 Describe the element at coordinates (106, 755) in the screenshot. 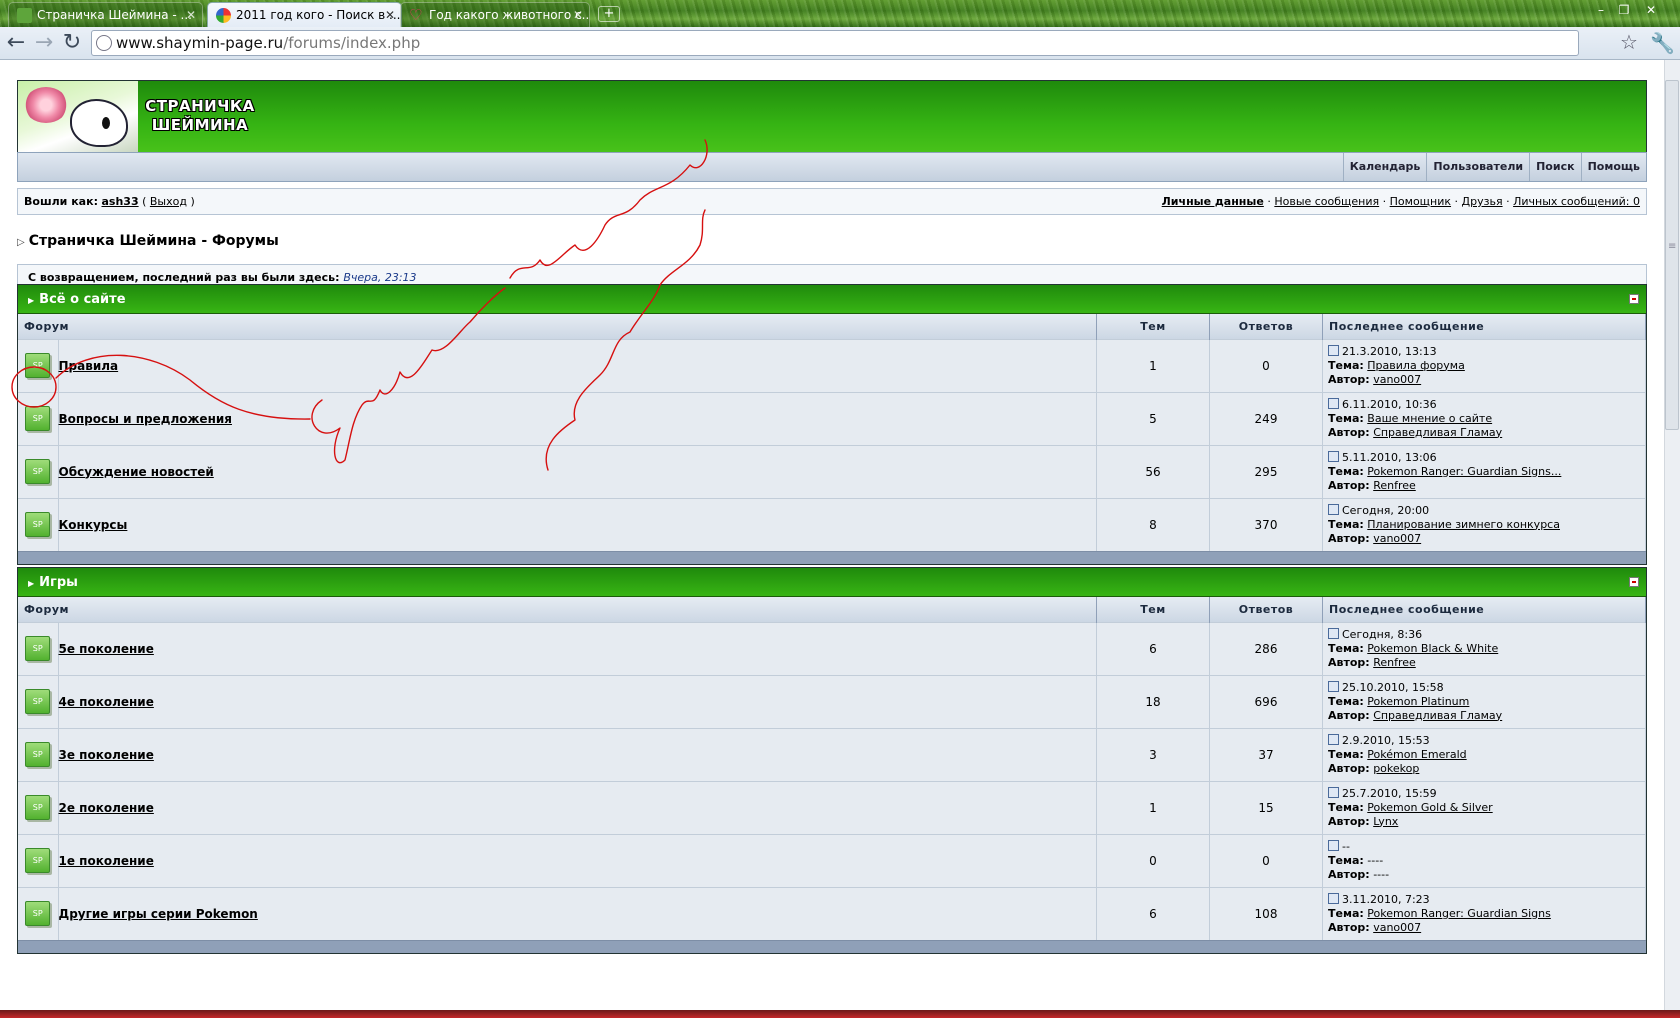

I see `forum-link: 3е поколение` at that location.